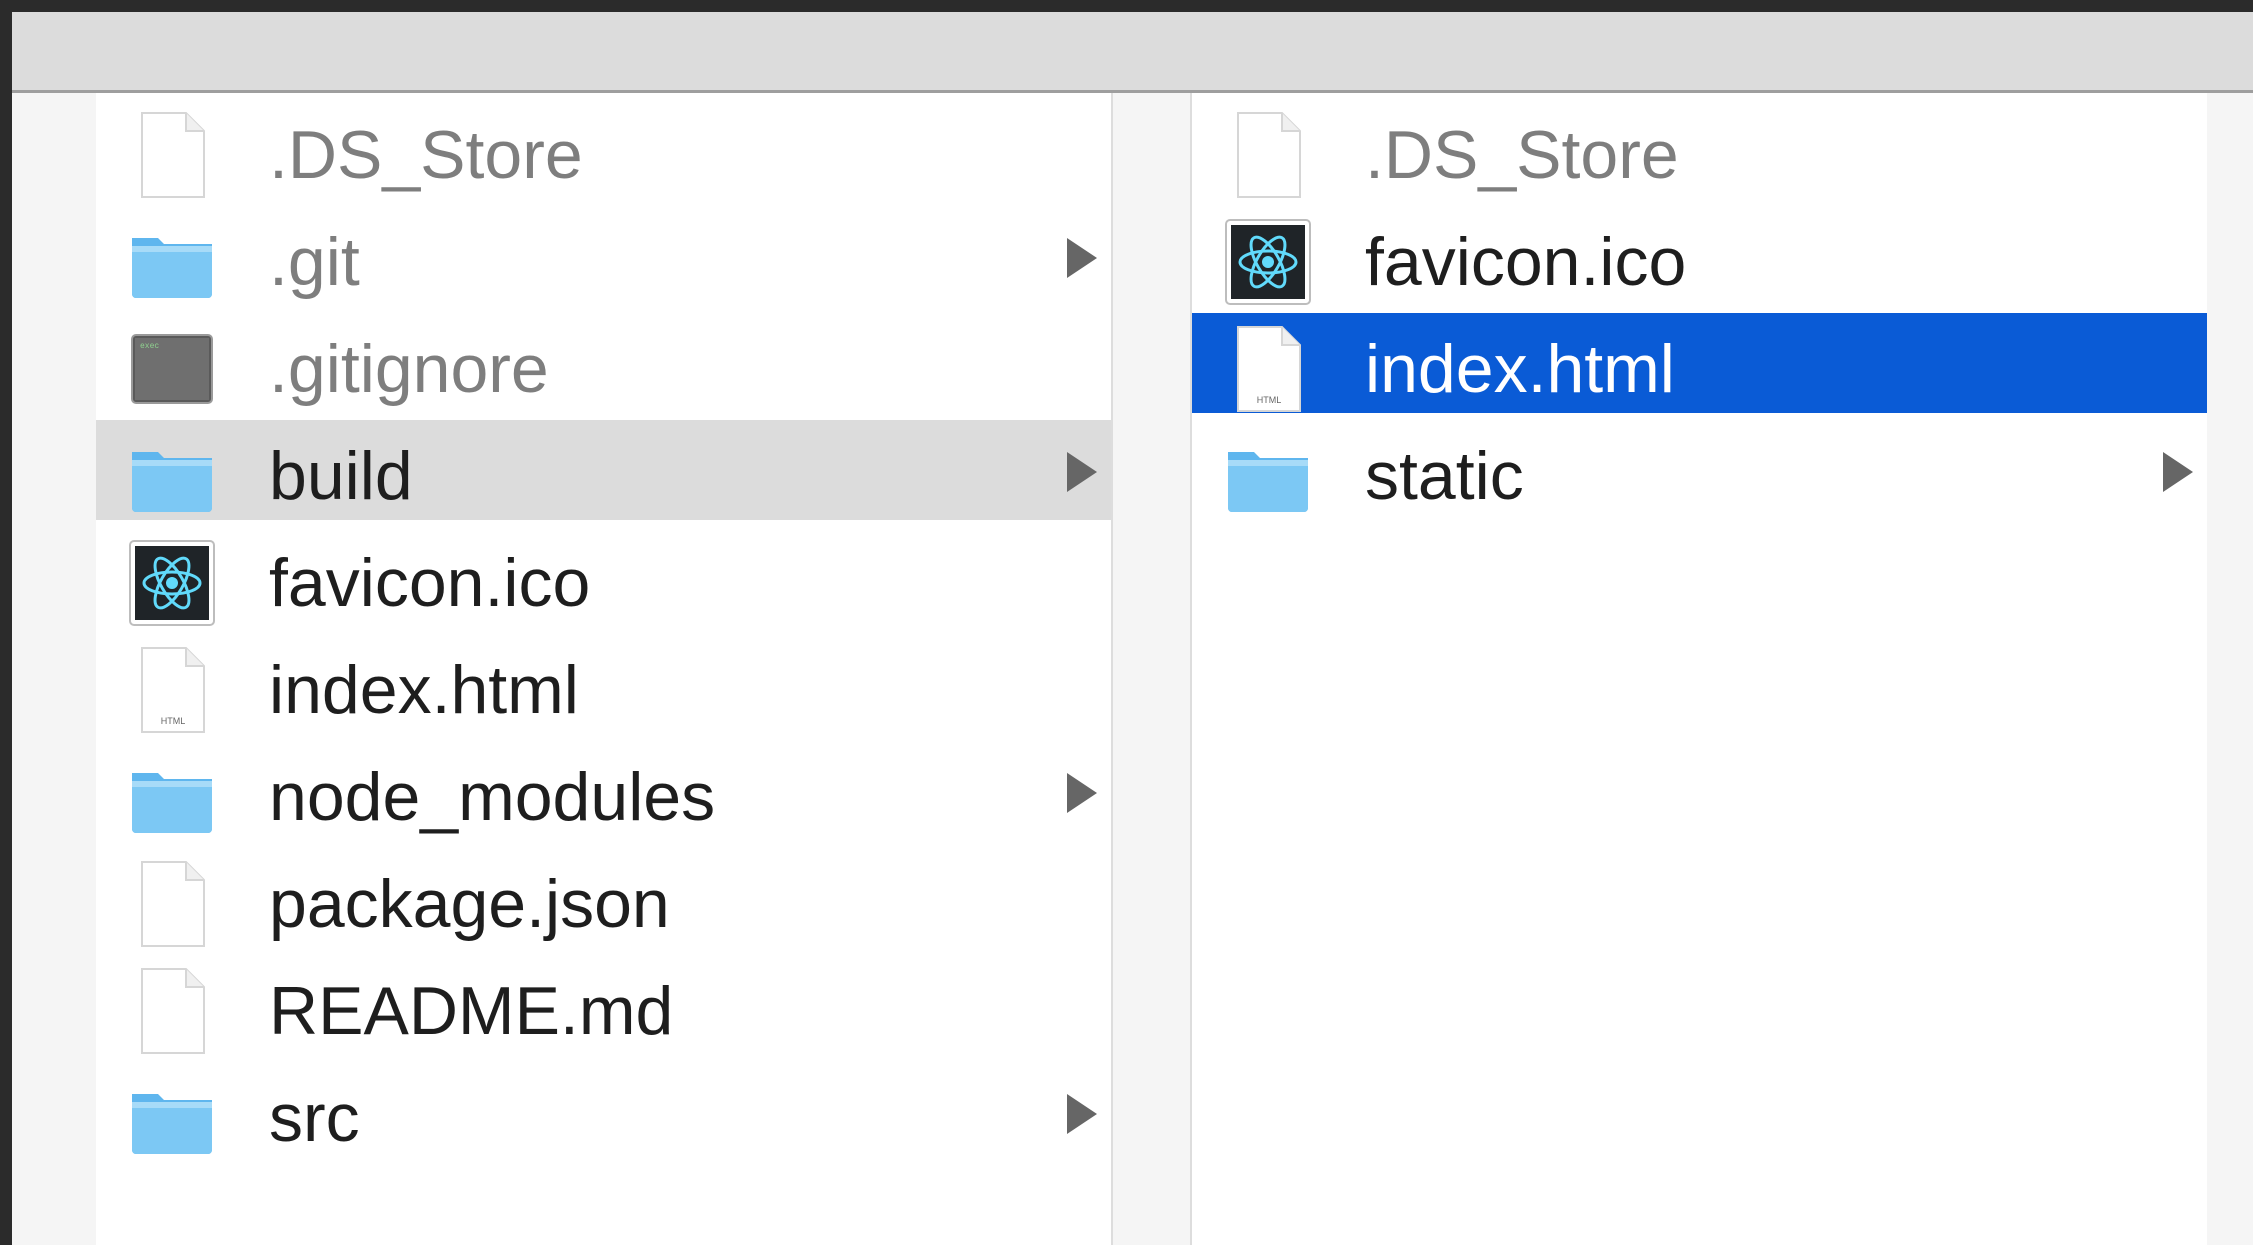  I want to click on window-toolbar, so click(1132, 52).